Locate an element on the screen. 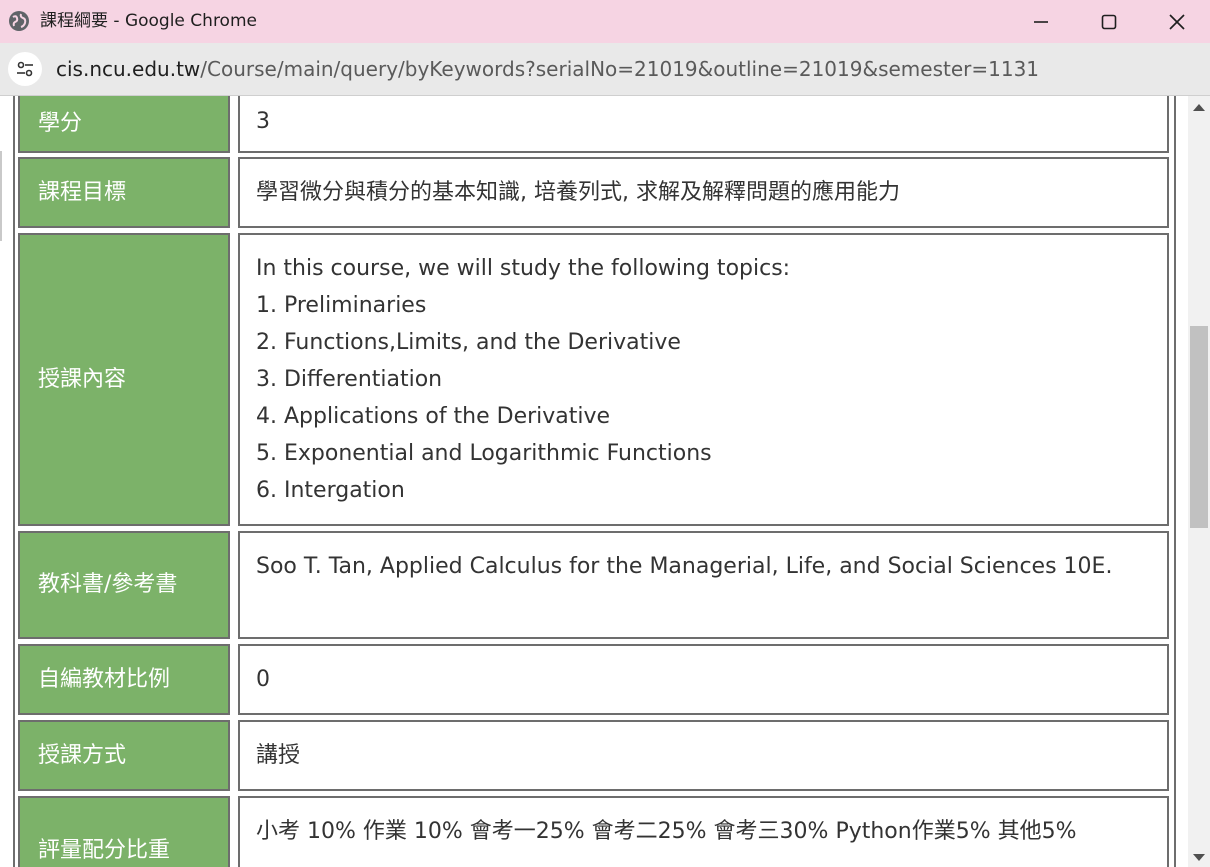 This screenshot has width=1210, height=867. close-button is located at coordinates (1177, 21).